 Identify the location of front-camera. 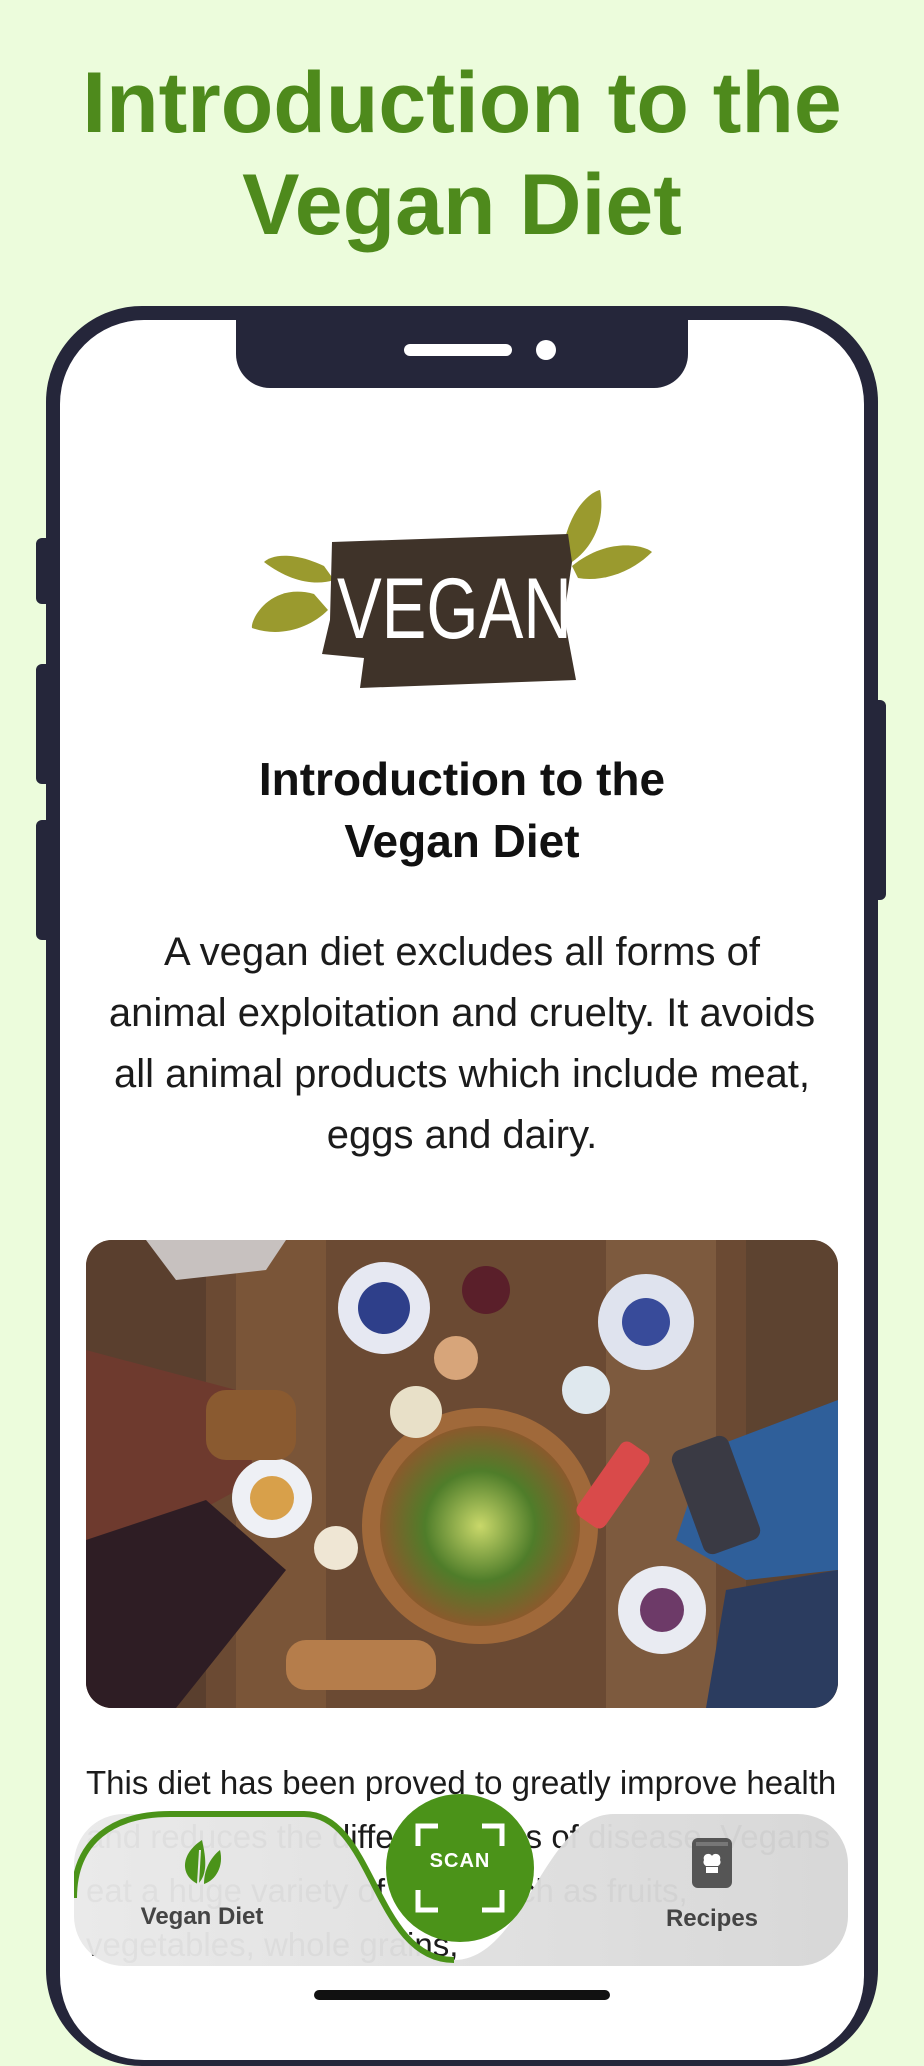
(546, 350).